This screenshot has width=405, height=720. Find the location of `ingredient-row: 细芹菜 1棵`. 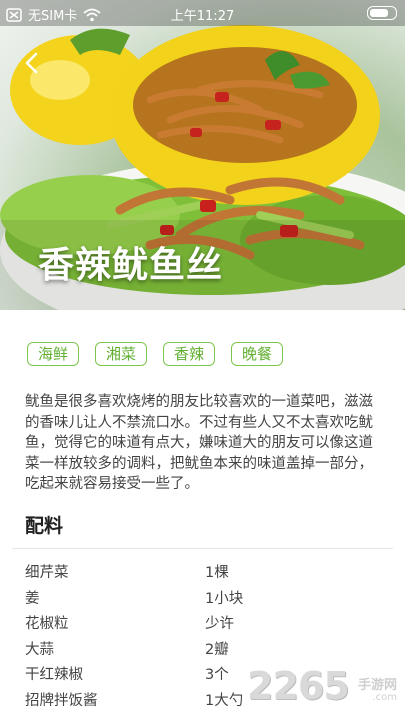

ingredient-row: 细芹菜 1棵 is located at coordinates (202, 571).